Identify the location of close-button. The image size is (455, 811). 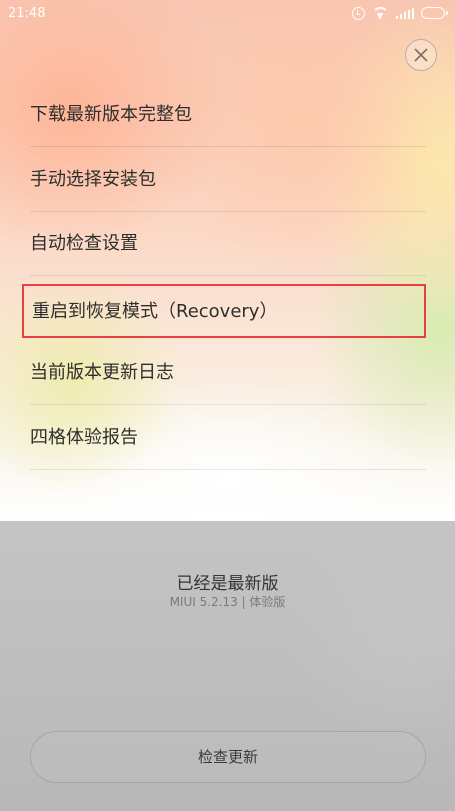
(421, 55).